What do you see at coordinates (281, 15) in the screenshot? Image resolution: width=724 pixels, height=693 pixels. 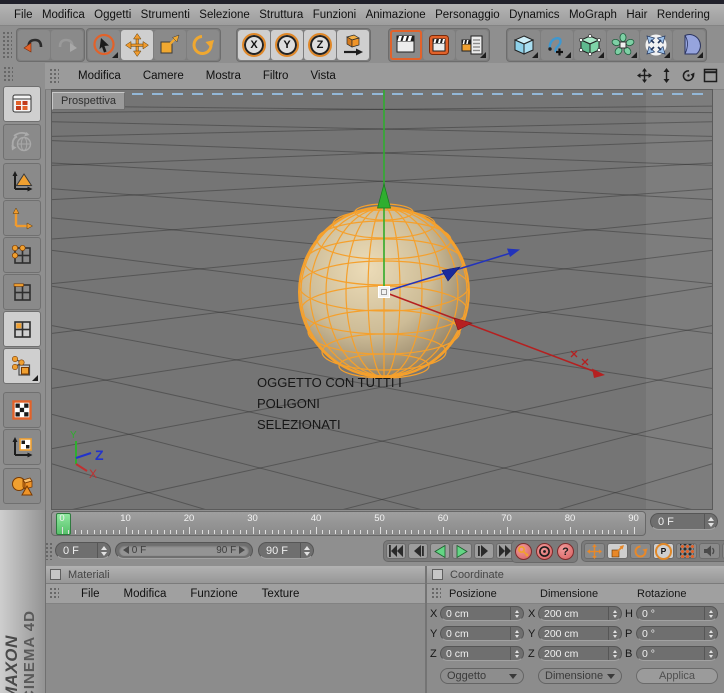 I see `menu-struttura: Struttura` at bounding box center [281, 15].